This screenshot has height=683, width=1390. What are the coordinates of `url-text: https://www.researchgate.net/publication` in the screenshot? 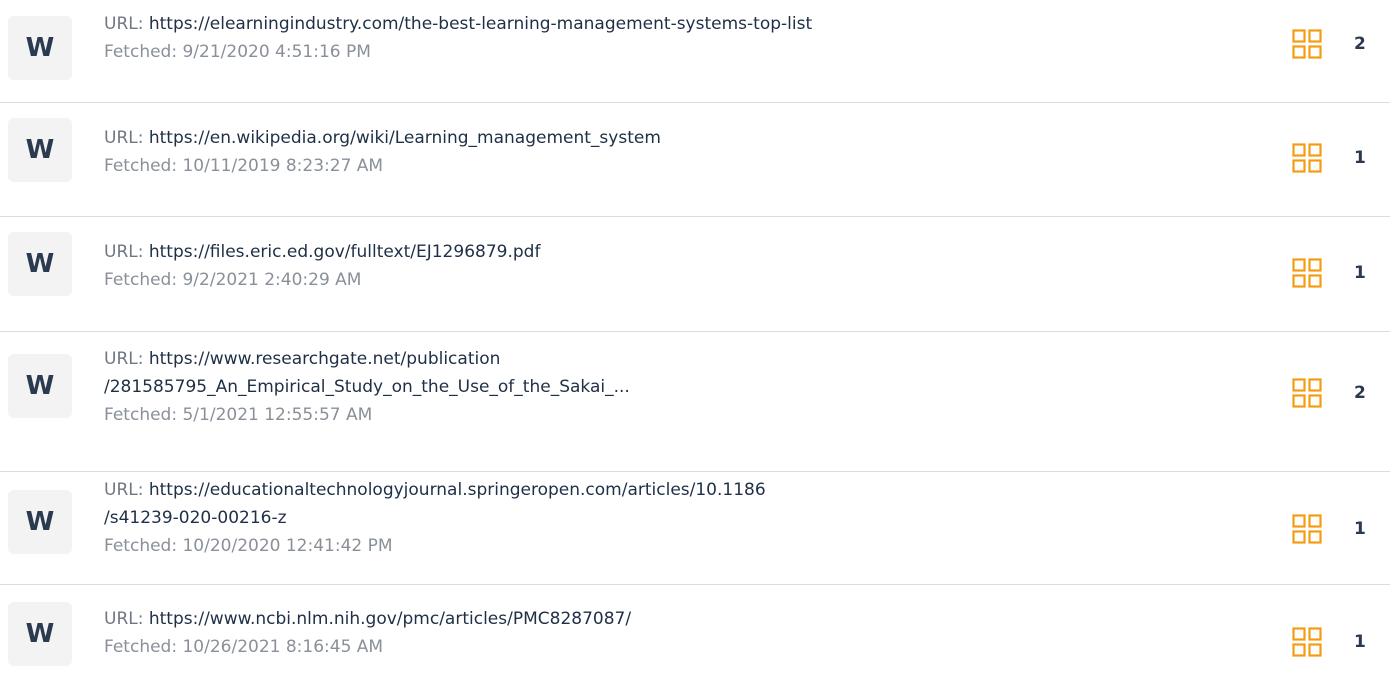 It's located at (325, 359).